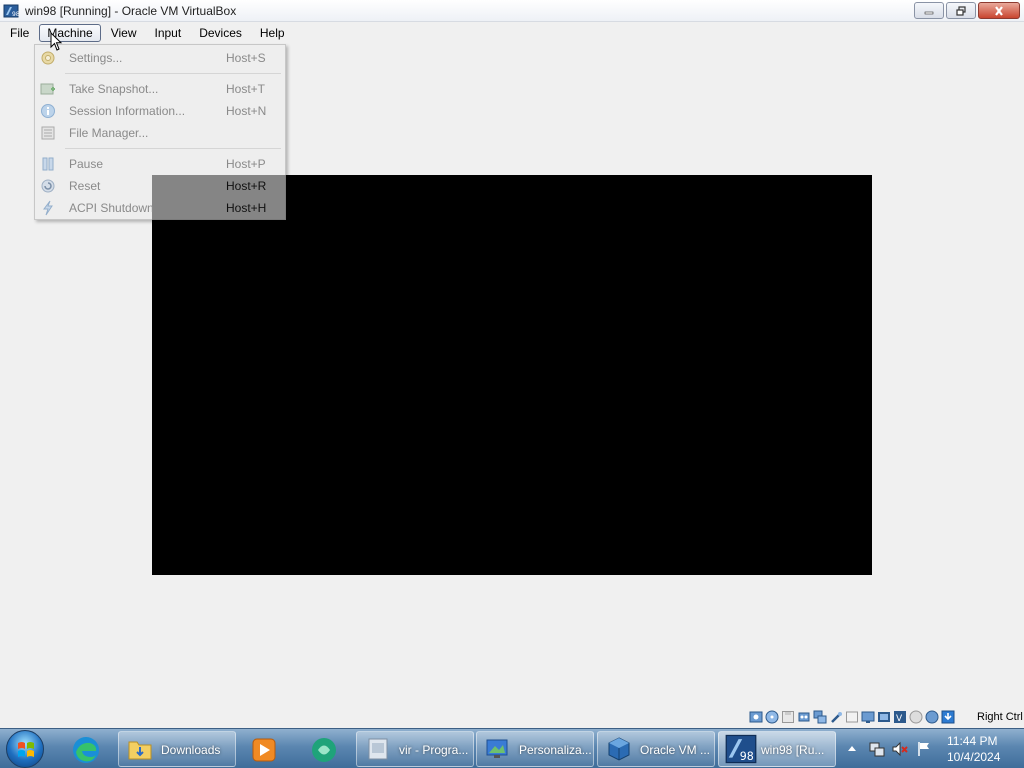 The height and width of the screenshot is (768, 1024). What do you see at coordinates (836, 717) in the screenshot?
I see `usb-icon` at bounding box center [836, 717].